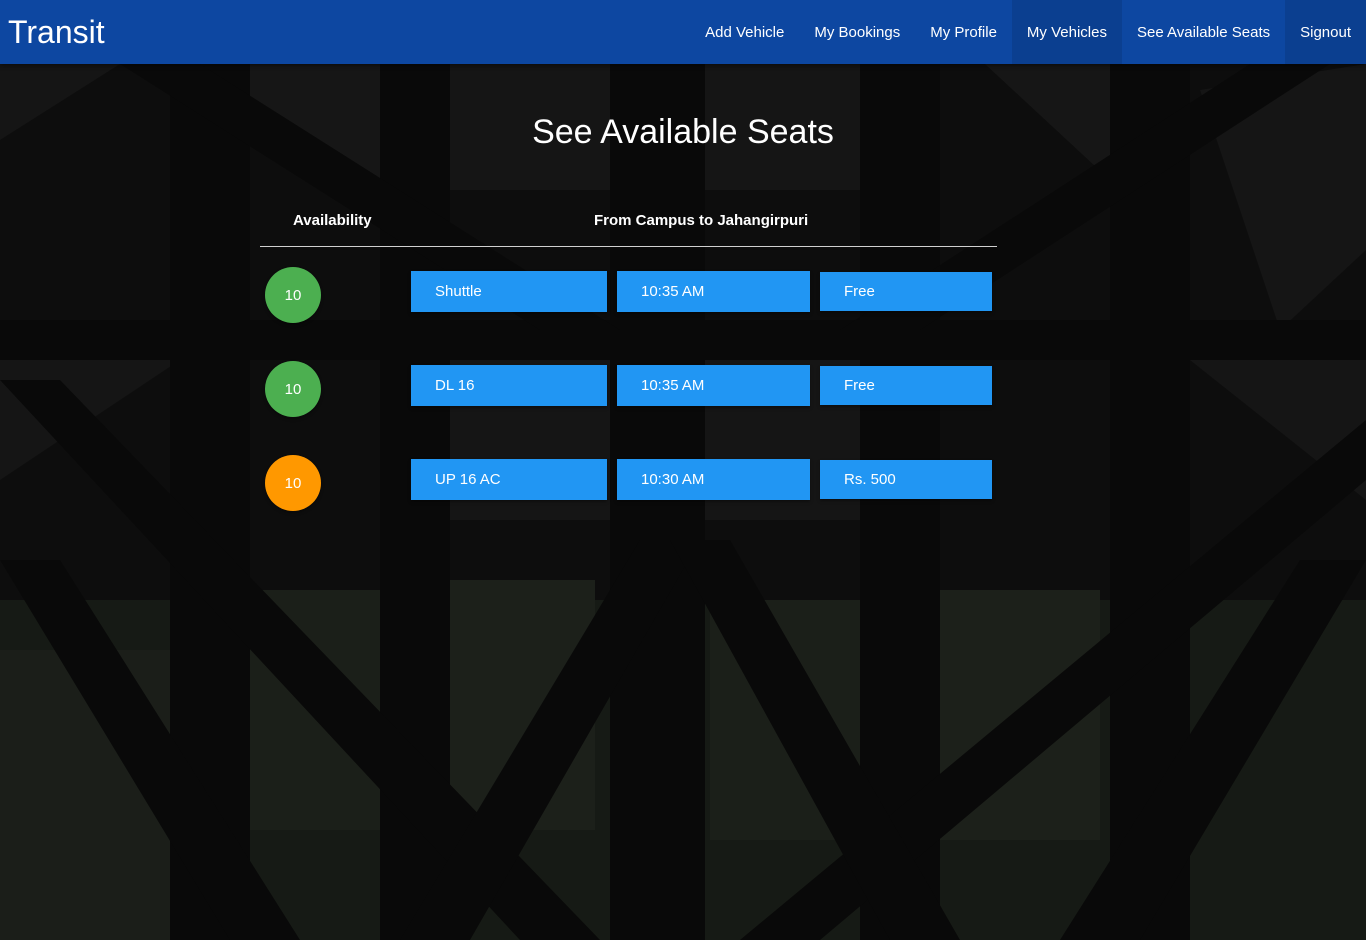 This screenshot has height=940, width=1366. Describe the element at coordinates (963, 32) in the screenshot. I see `nav-my-profile: My Profile` at that location.